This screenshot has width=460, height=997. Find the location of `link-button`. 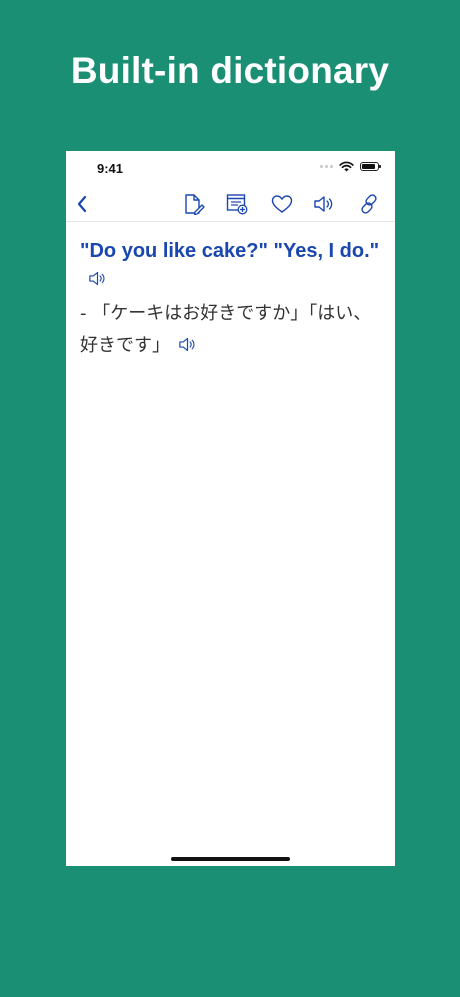

link-button is located at coordinates (369, 204).